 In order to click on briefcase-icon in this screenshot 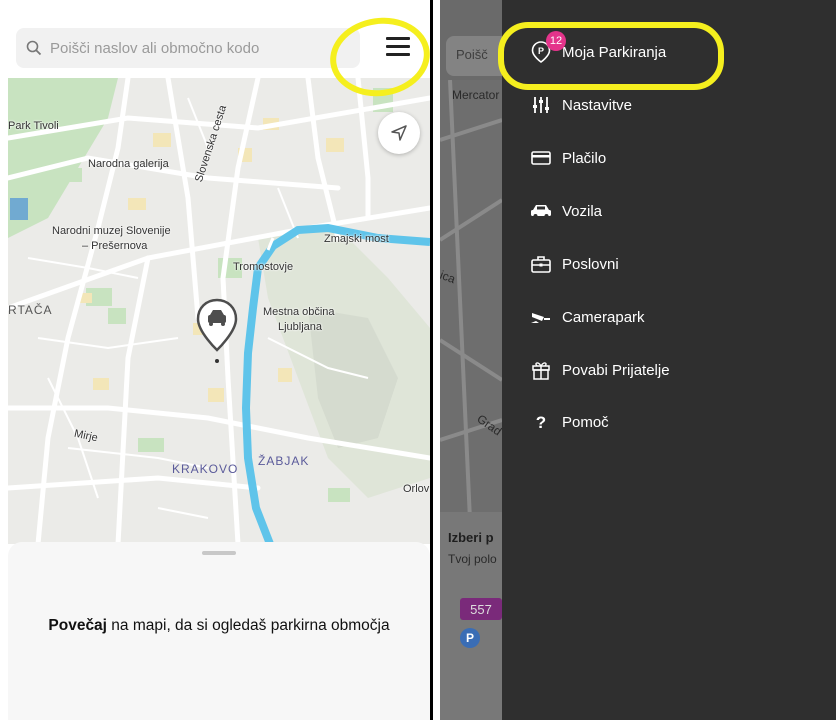, I will do `click(541, 264)`.